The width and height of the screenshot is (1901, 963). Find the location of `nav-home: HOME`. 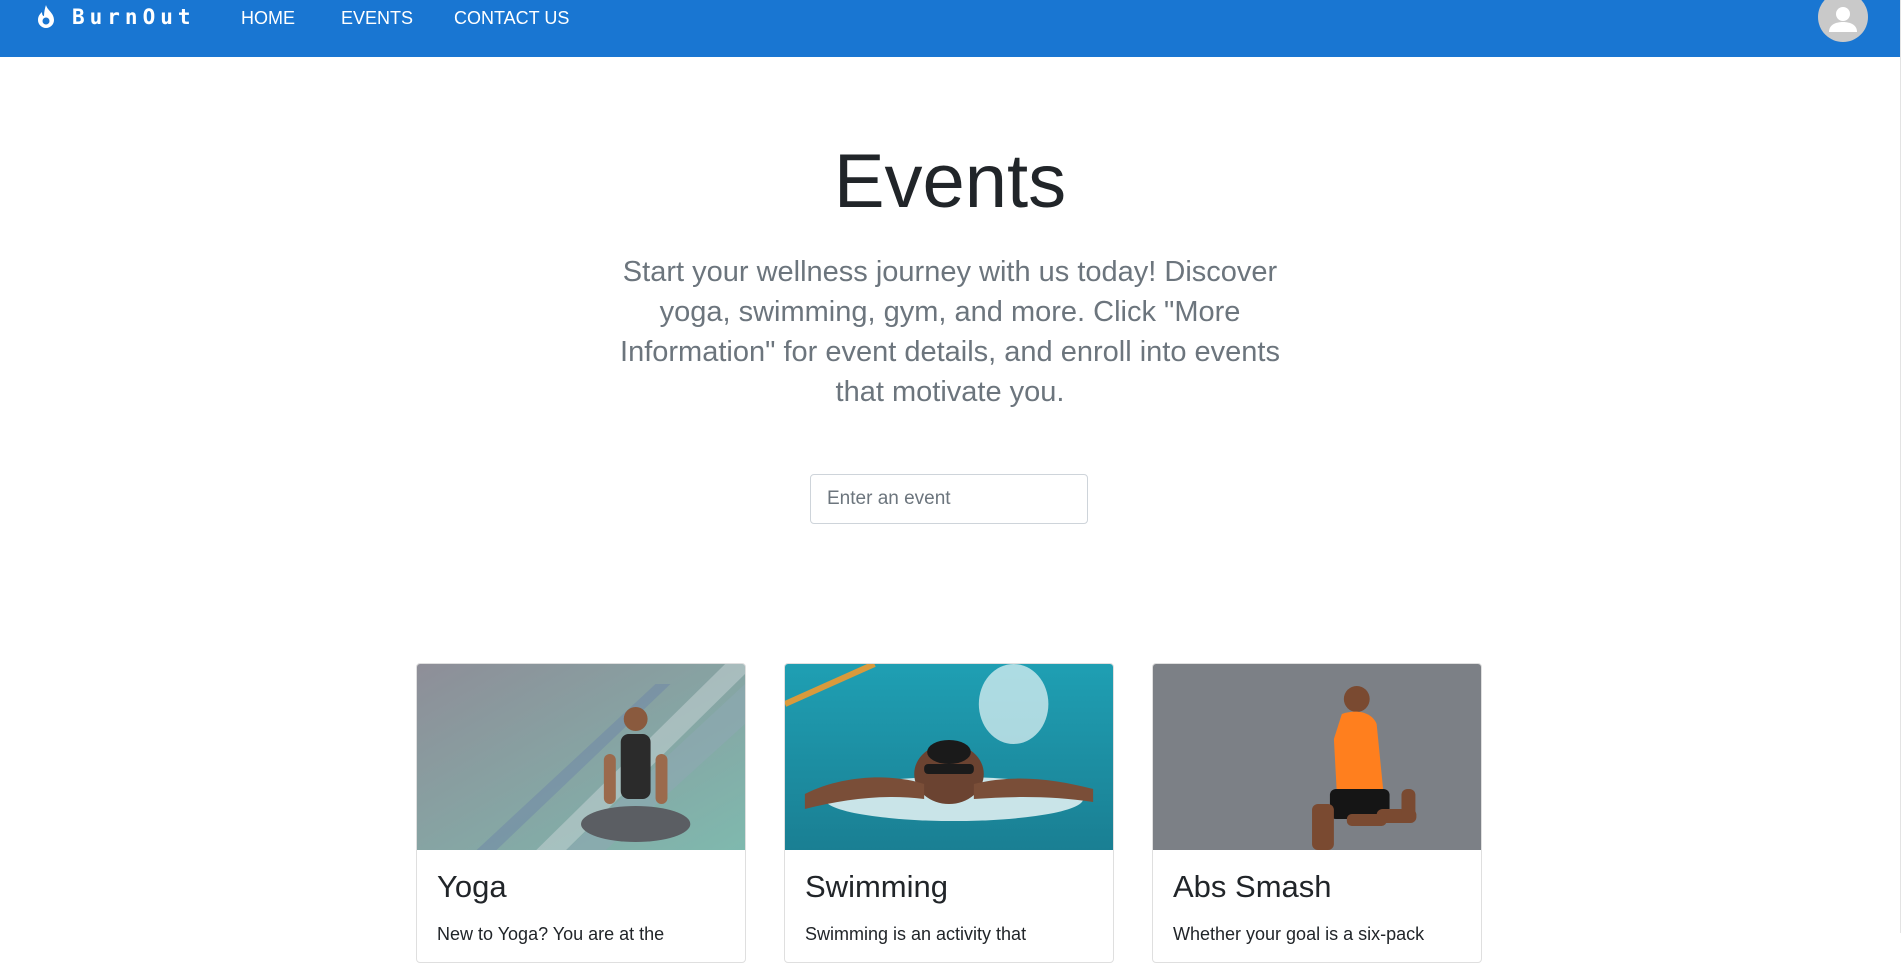

nav-home: HOME is located at coordinates (268, 18).